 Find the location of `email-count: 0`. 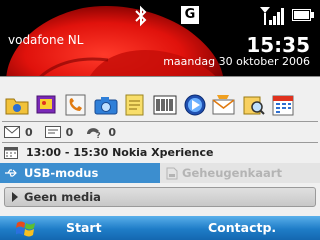

email-count: 0 is located at coordinates (18, 132).